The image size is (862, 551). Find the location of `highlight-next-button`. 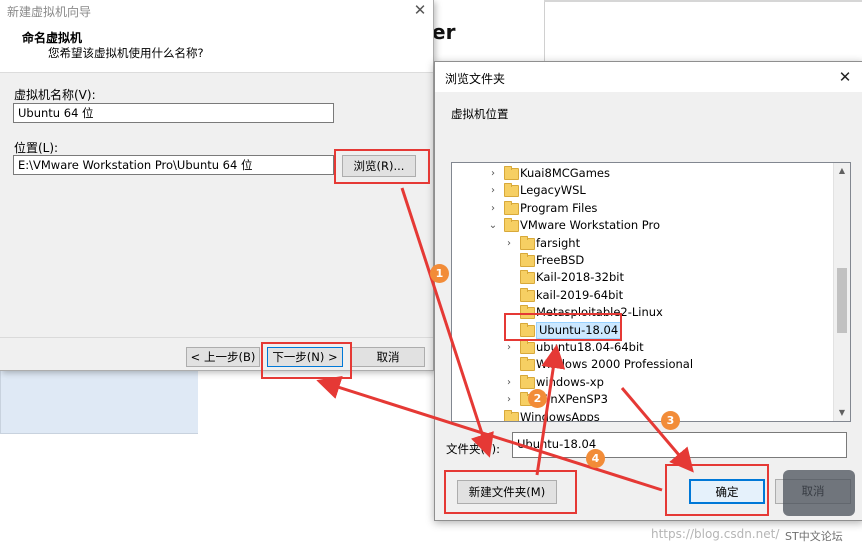

highlight-next-button is located at coordinates (306, 360).